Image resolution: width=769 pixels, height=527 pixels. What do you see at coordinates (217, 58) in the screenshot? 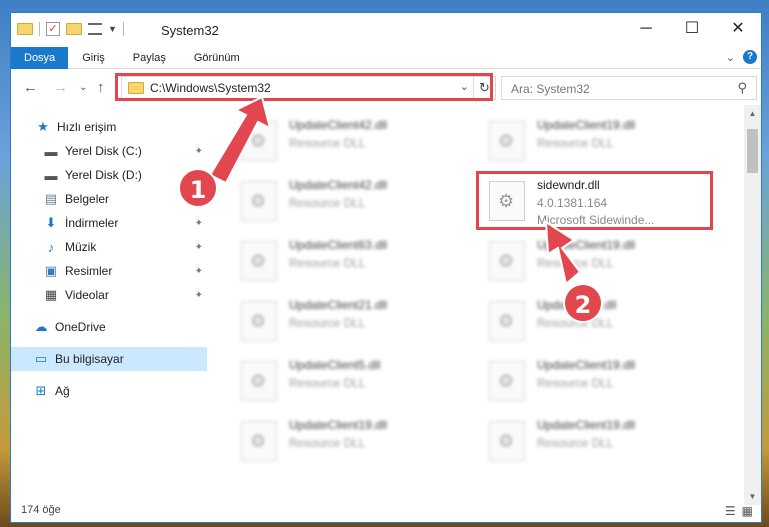
I see `tab-view: Görünüm` at bounding box center [217, 58].